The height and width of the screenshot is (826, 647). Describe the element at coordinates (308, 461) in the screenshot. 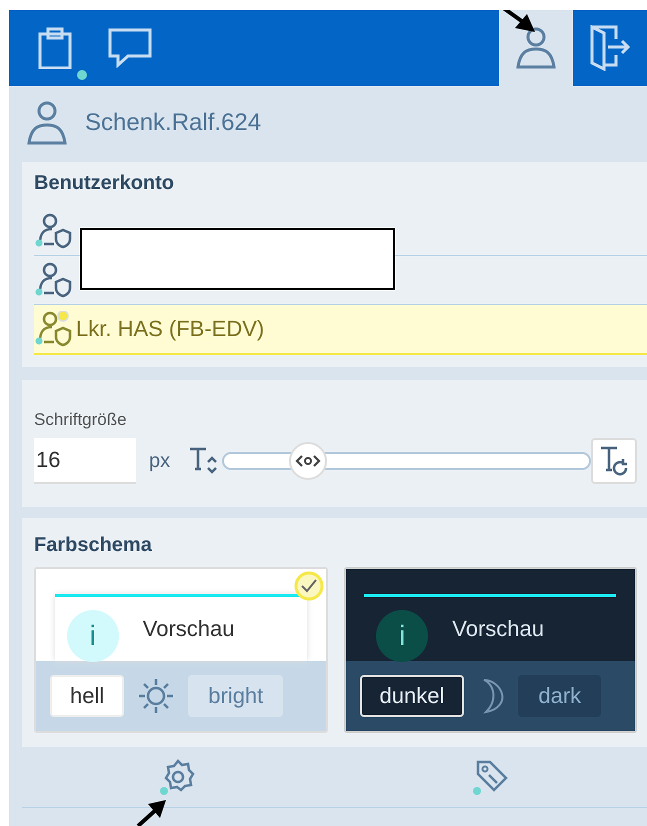

I see `slider-thumb` at that location.